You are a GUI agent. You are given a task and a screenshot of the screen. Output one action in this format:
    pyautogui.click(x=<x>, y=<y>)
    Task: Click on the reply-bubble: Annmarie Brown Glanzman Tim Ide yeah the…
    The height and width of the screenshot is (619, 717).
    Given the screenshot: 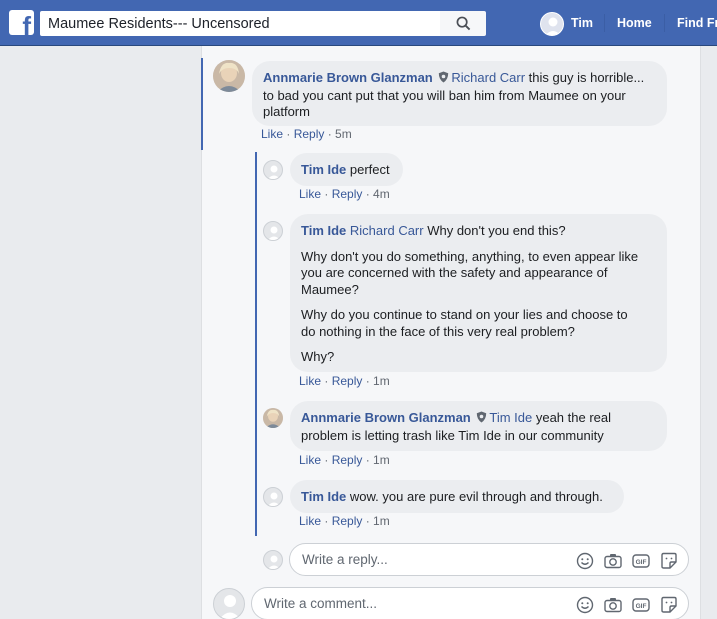 What is the action you would take?
    pyautogui.click(x=478, y=426)
    